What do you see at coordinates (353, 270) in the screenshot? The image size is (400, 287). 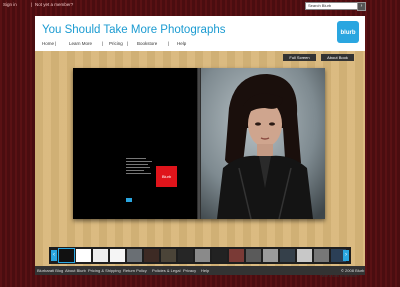 I see `footer-copyright: © 2008 Blurb` at bounding box center [353, 270].